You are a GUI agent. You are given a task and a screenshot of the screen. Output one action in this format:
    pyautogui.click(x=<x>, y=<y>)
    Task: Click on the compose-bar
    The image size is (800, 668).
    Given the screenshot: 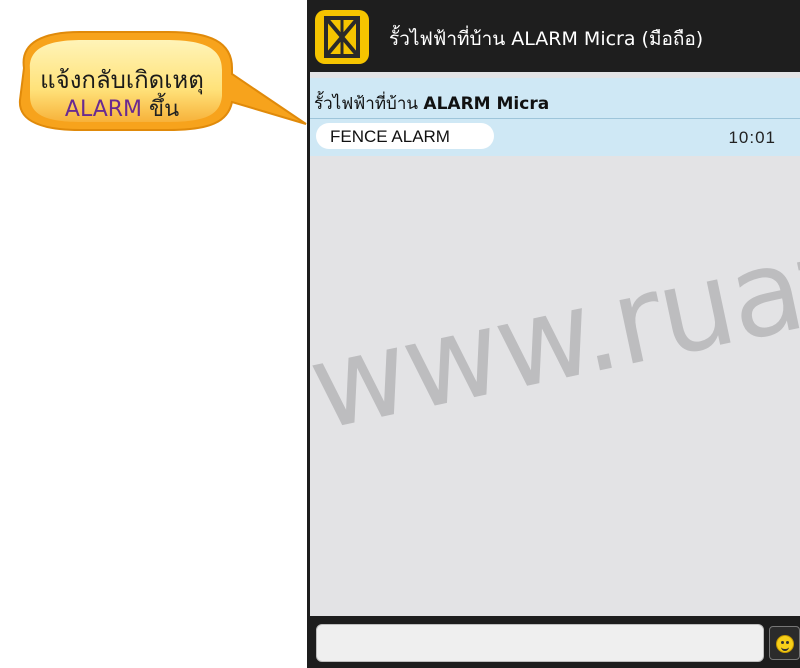 What is the action you would take?
    pyautogui.click(x=555, y=642)
    